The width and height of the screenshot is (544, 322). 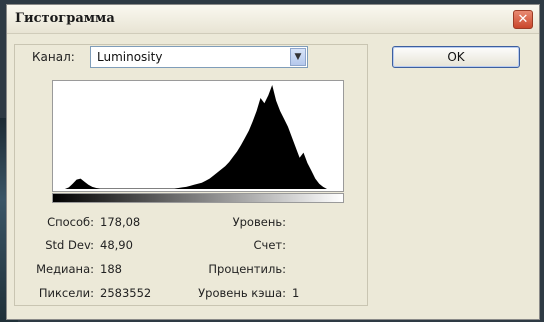 What do you see at coordinates (130, 57) in the screenshot?
I see `channel-select-value: Luminosity` at bounding box center [130, 57].